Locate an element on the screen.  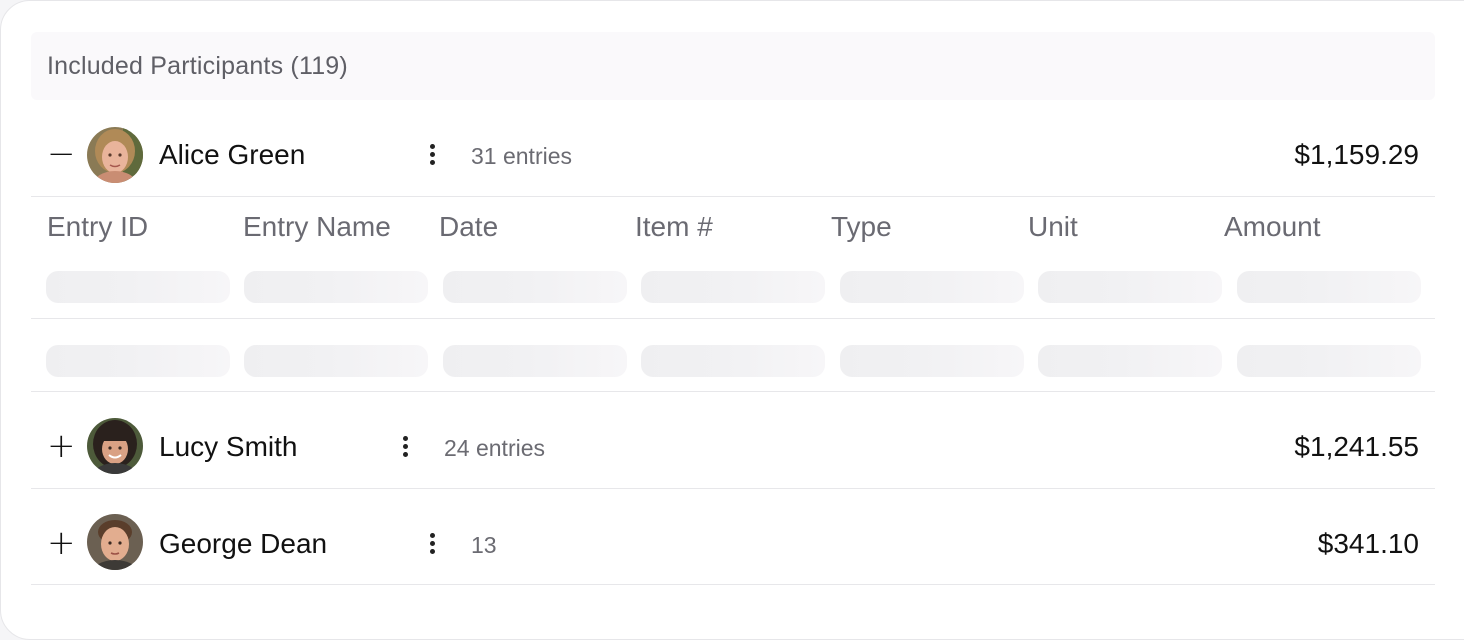
avatar-photo-alice is located at coordinates (115, 155).